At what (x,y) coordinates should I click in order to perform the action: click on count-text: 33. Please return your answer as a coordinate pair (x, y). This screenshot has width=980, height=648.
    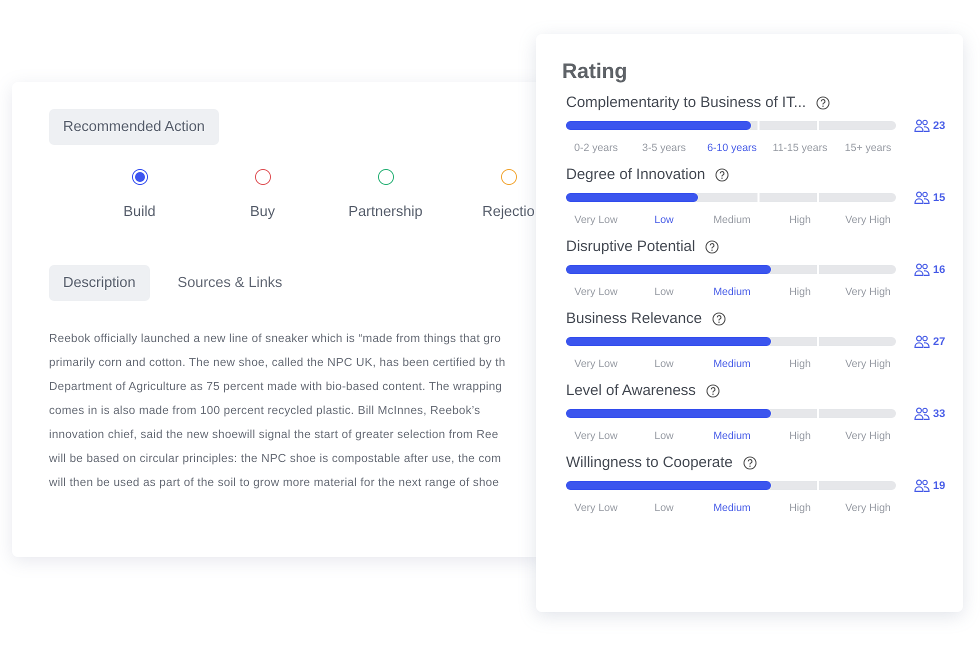
    Looking at the image, I should click on (939, 414).